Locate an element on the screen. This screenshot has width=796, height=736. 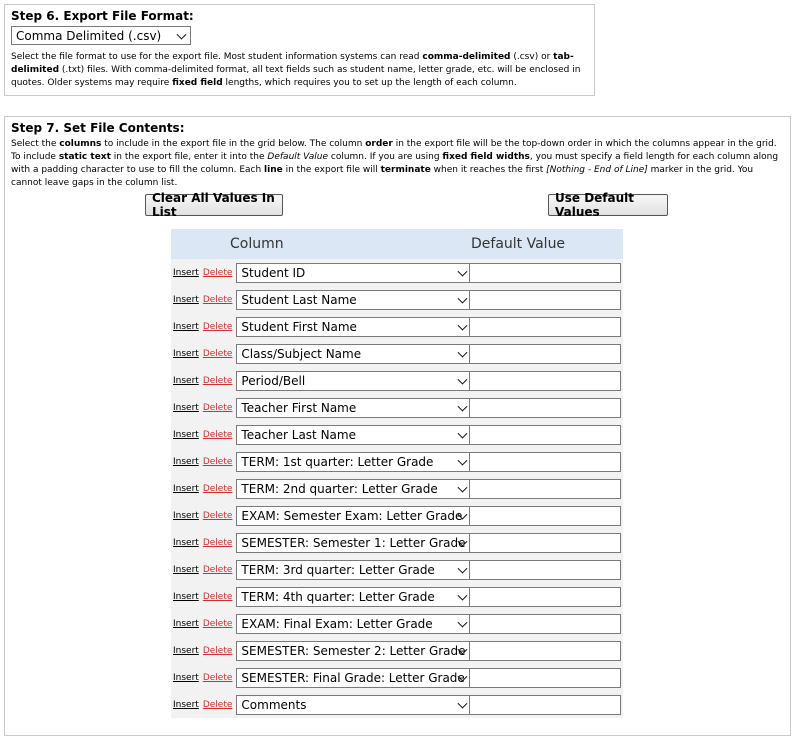
export-format-select: Comma Delimited (.csv) is located at coordinates (101, 35).